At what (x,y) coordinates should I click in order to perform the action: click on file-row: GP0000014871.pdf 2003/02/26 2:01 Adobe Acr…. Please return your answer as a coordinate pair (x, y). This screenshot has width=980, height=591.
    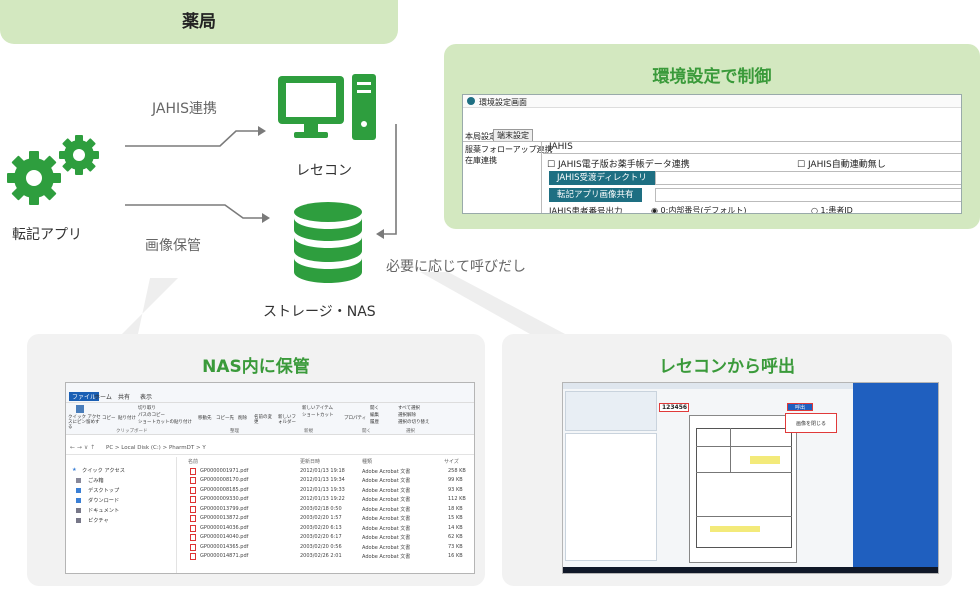
    Looking at the image, I should click on (330, 557).